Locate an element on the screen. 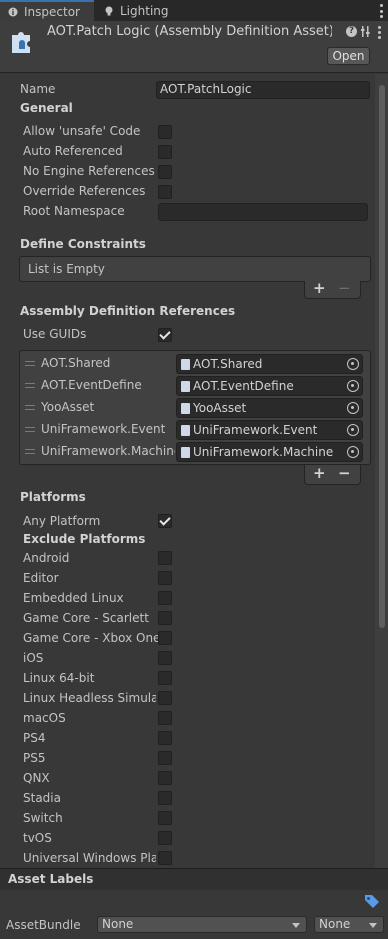 This screenshot has height=939, width=388. no-engine-references-label: No Engine References is located at coordinates (89, 171).